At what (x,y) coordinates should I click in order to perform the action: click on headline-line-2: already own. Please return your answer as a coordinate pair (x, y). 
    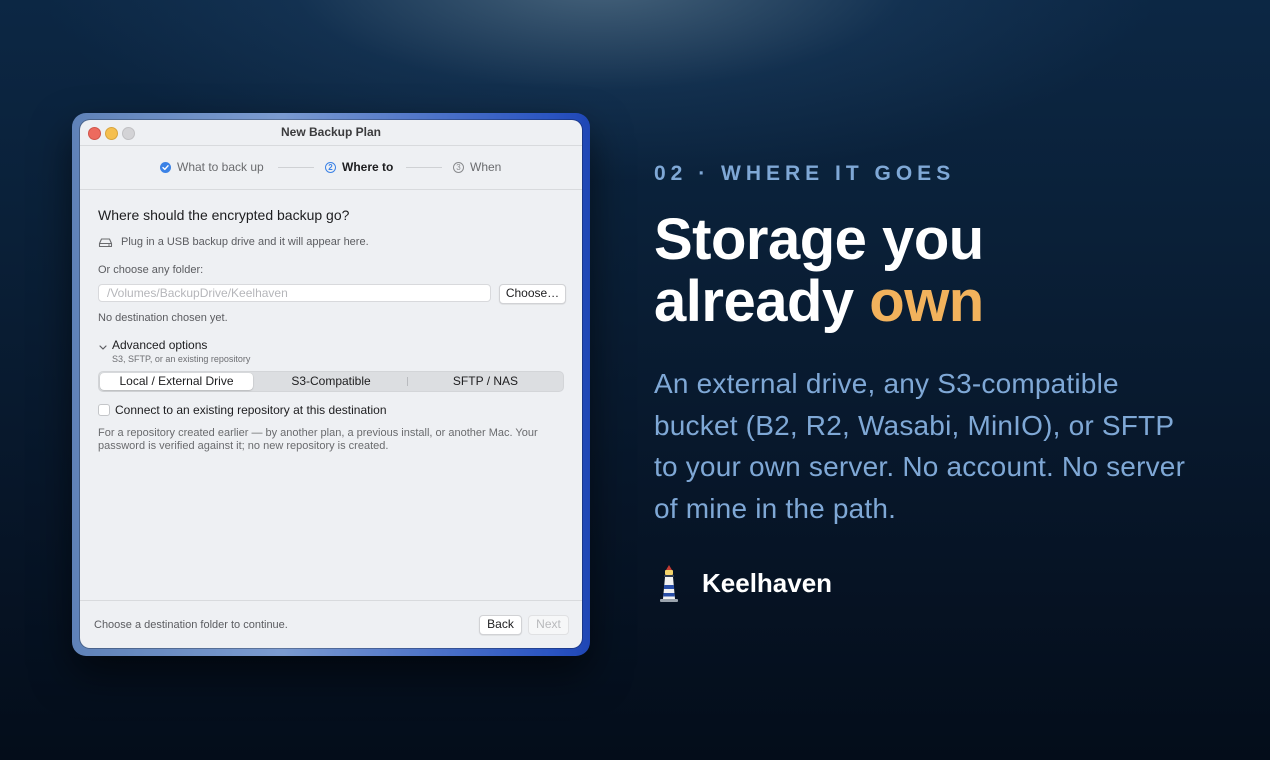
    Looking at the image, I should click on (934, 302).